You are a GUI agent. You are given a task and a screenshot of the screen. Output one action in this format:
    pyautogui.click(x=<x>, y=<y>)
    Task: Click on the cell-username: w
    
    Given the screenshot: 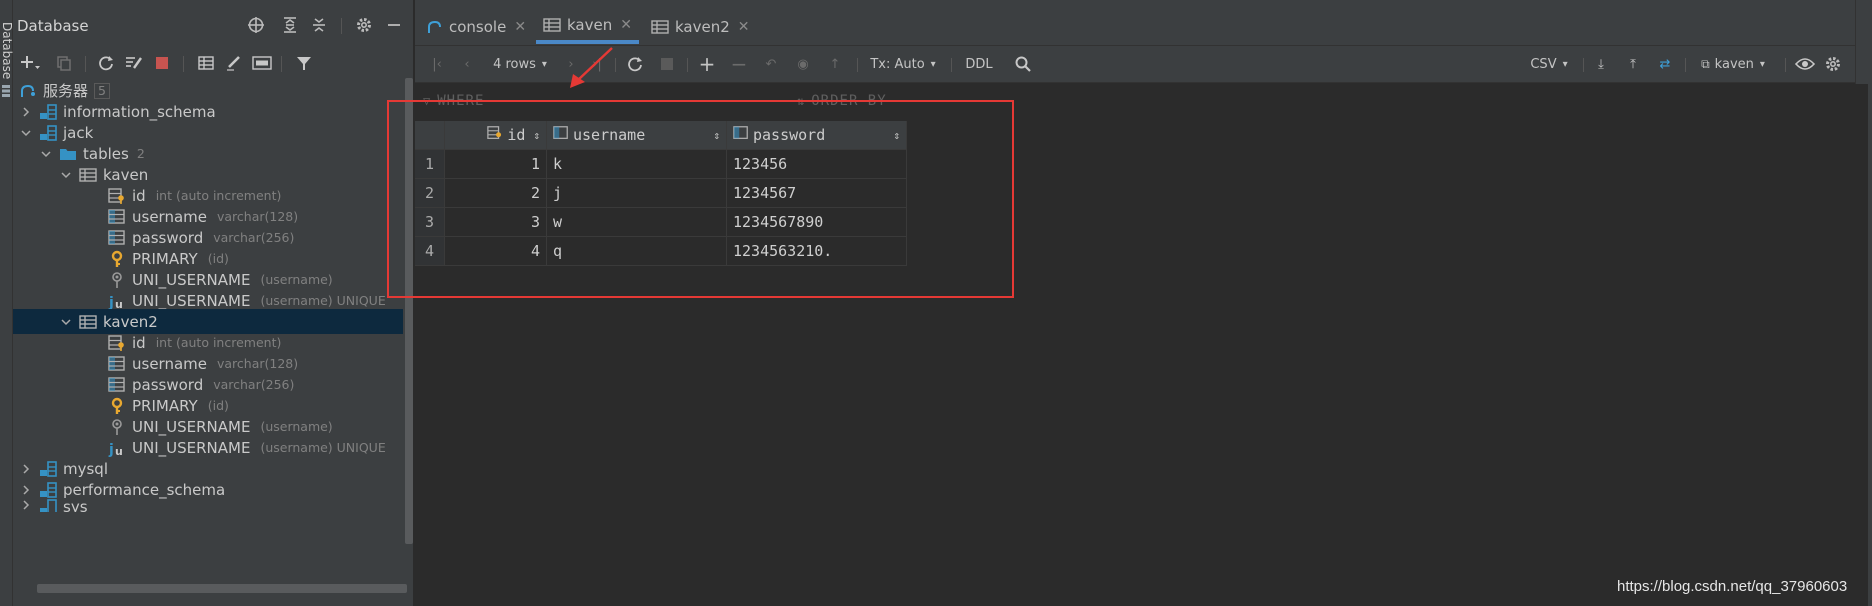 What is the action you would take?
    pyautogui.click(x=637, y=222)
    